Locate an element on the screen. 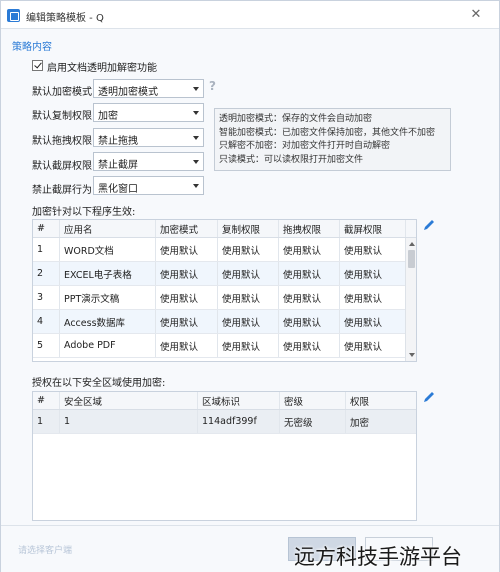 This screenshot has height=572, width=500. table-row: 4 Access数据库 使用默认 使用默认 使用默认 使用默认 is located at coordinates (219, 322).